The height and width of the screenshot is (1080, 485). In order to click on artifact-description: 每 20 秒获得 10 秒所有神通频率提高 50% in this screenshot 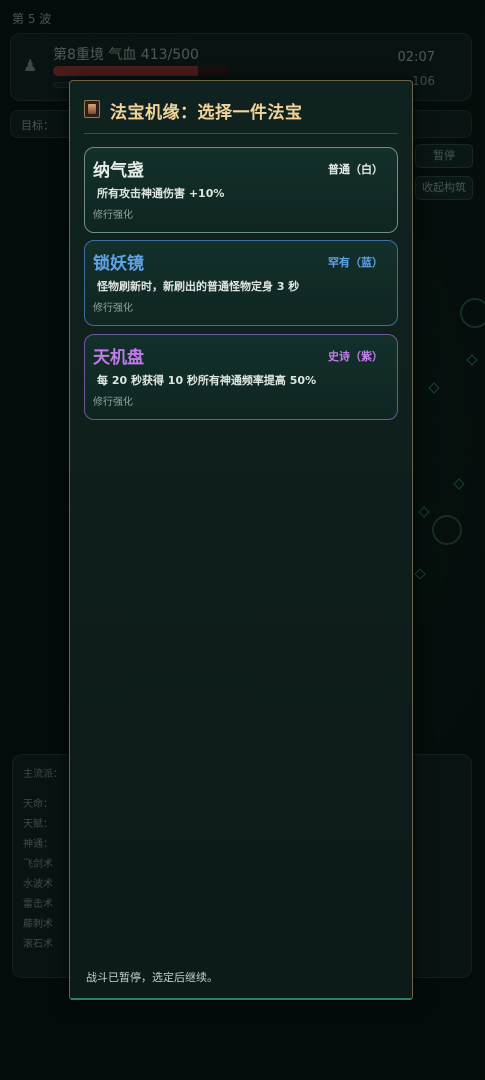, I will do `click(207, 380)`.